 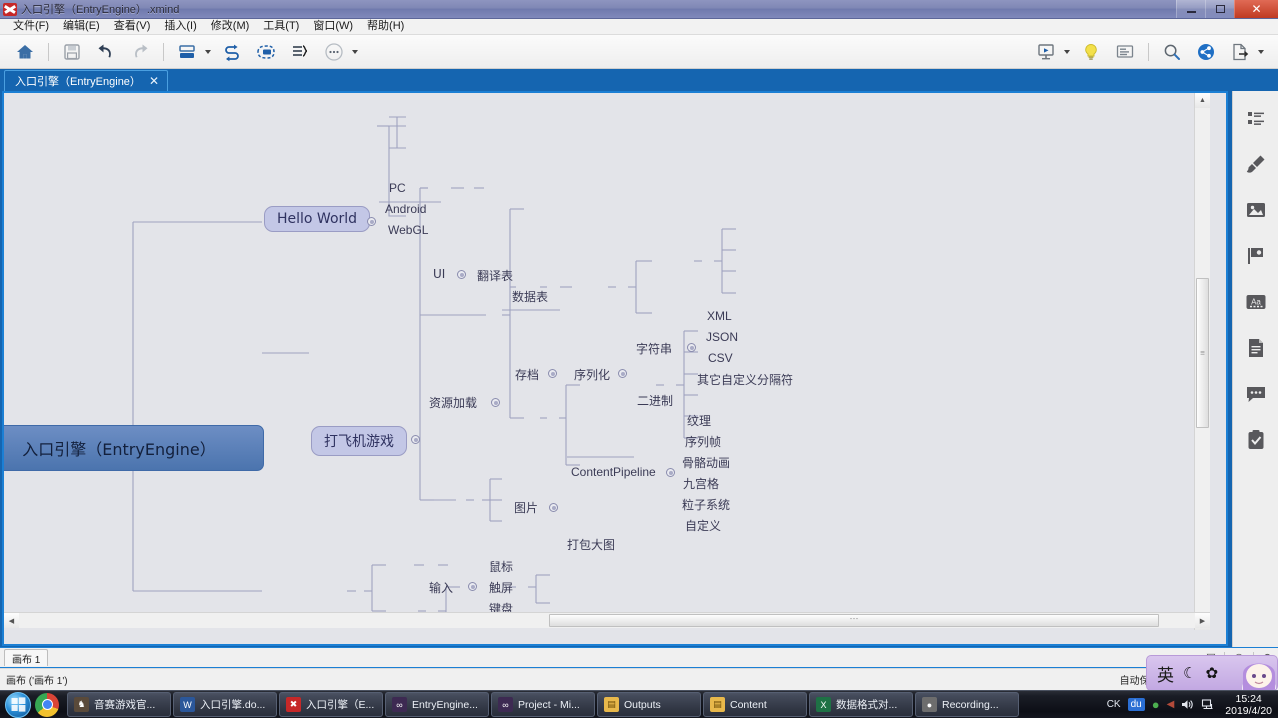 I want to click on mindmap-node-custom: 自定义, so click(x=703, y=525).